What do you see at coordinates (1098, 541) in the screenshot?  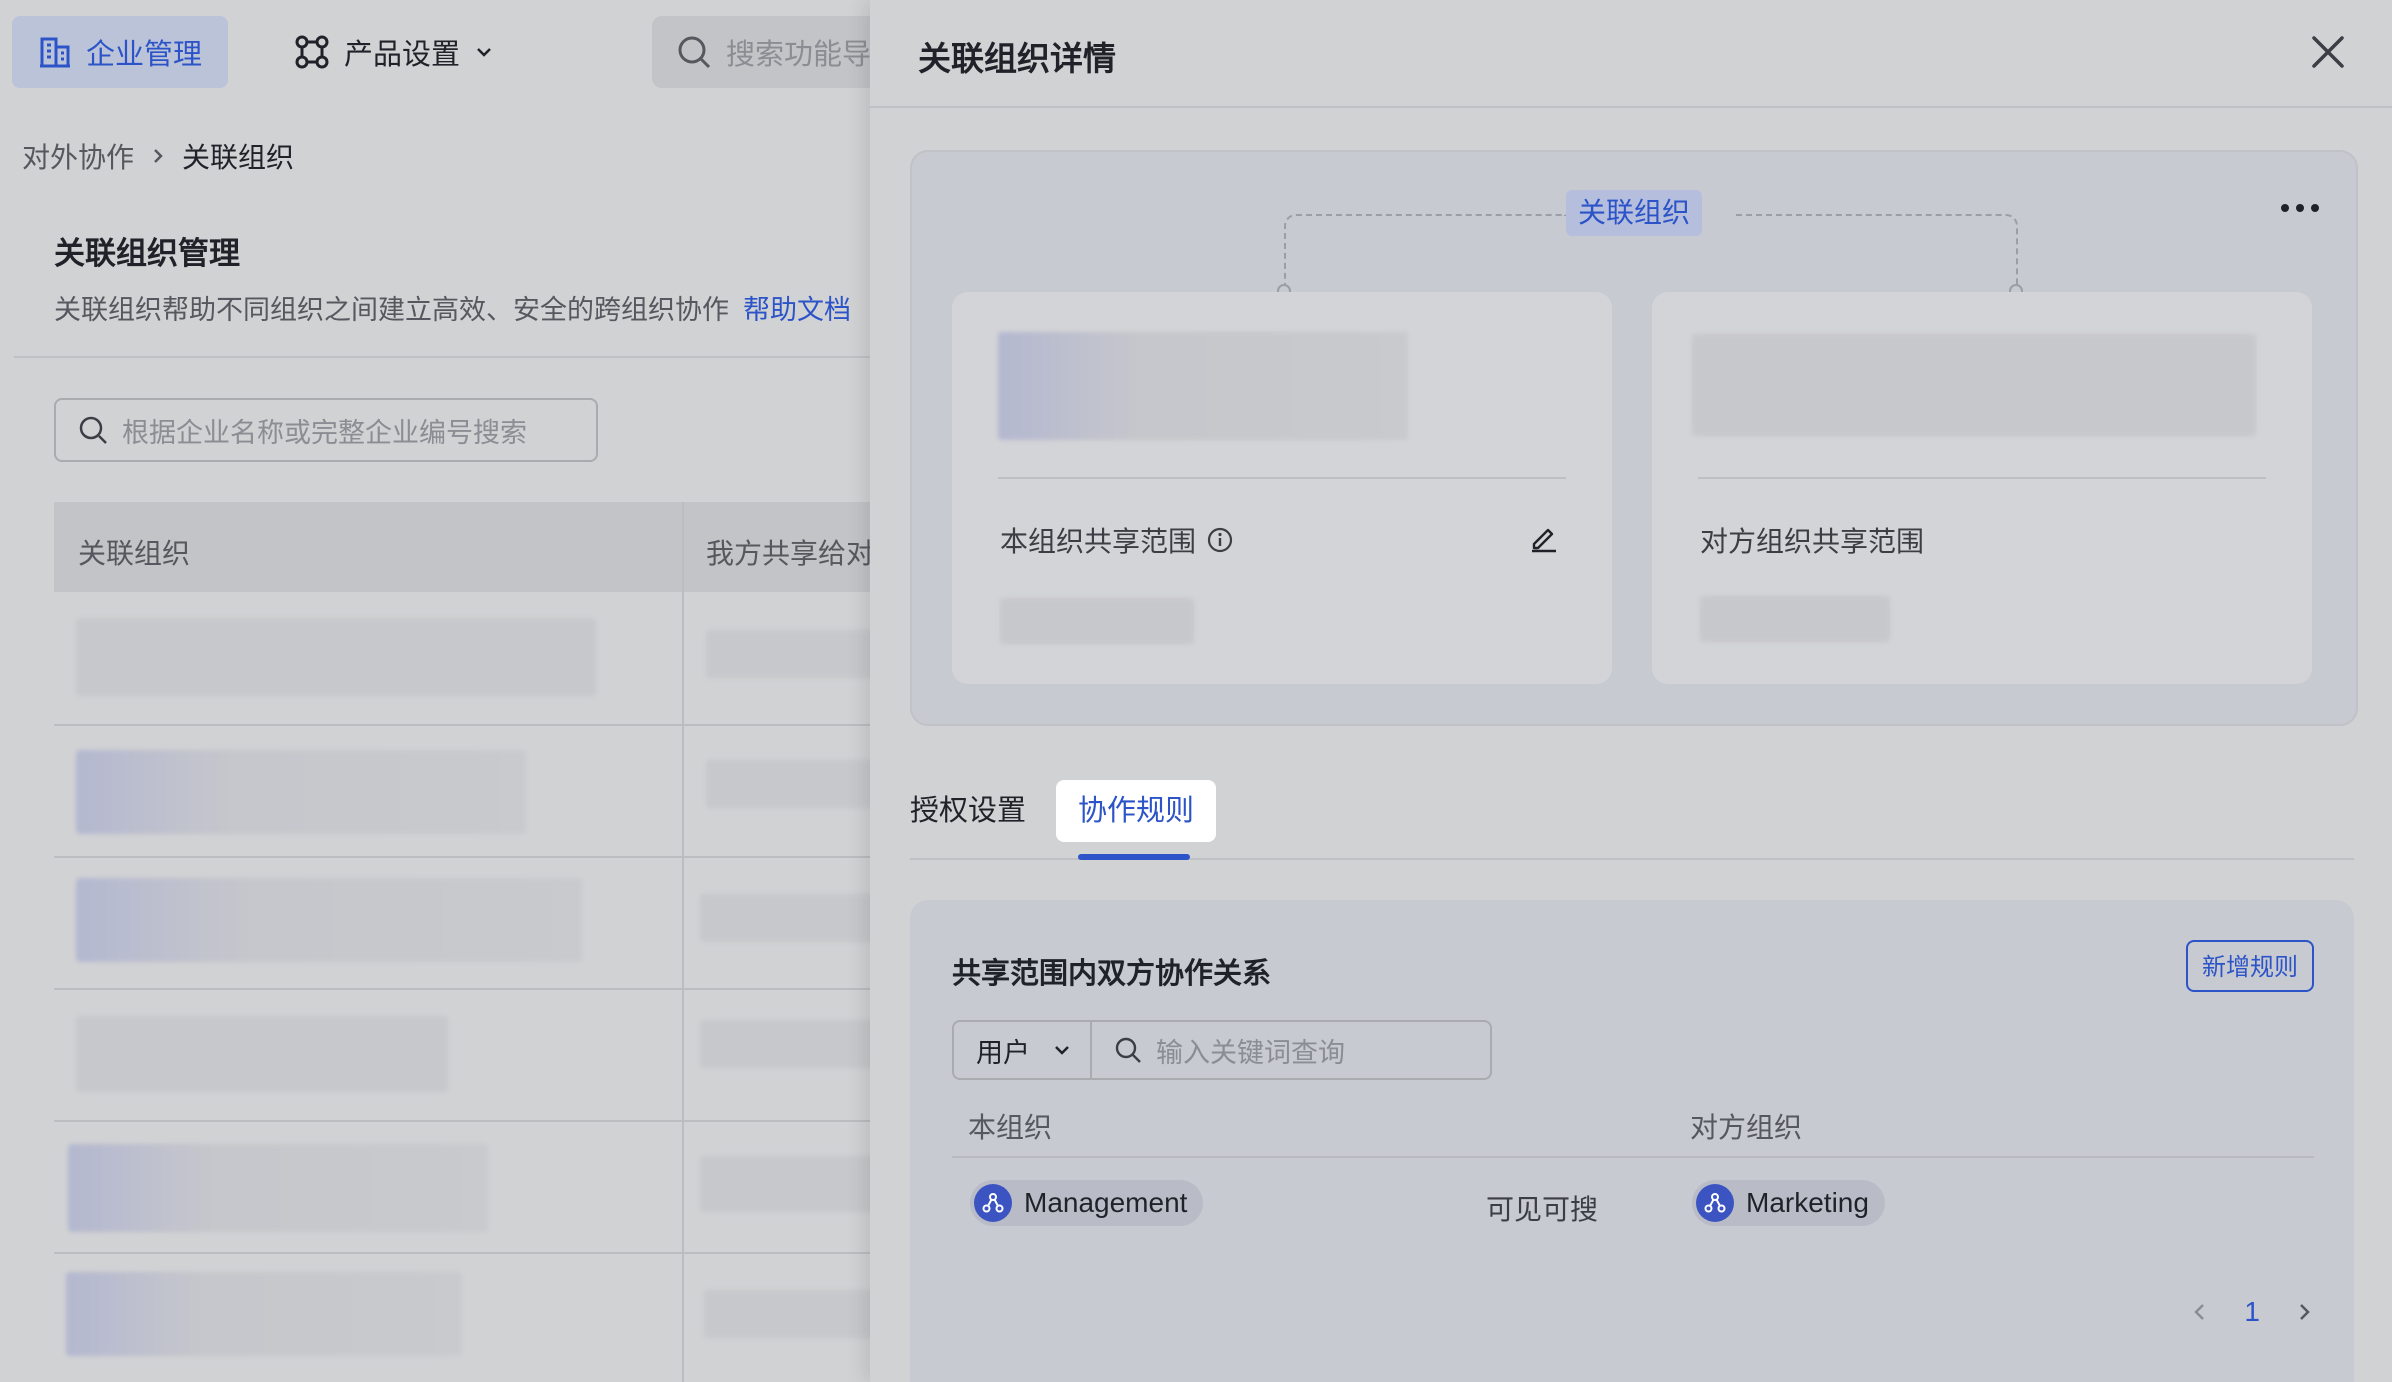 I see `own-scope-text: 本组织共享范围` at bounding box center [1098, 541].